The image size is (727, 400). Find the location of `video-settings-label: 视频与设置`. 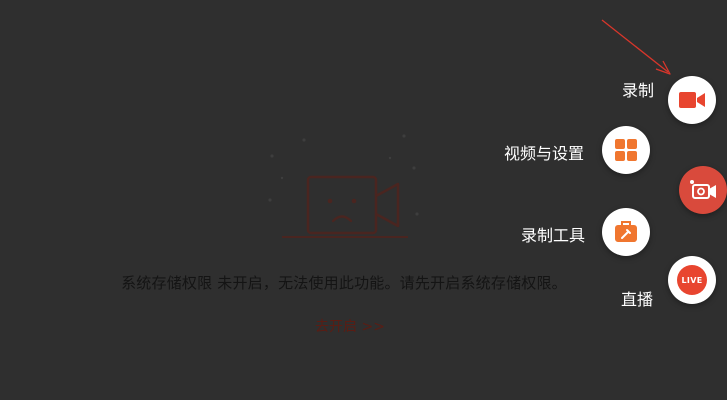

video-settings-label: 视频与设置 is located at coordinates (544, 153).